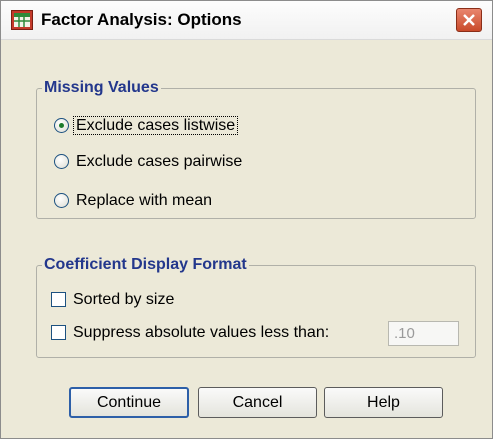  I want to click on window-title: Factor Analysis: Options, so click(141, 19).